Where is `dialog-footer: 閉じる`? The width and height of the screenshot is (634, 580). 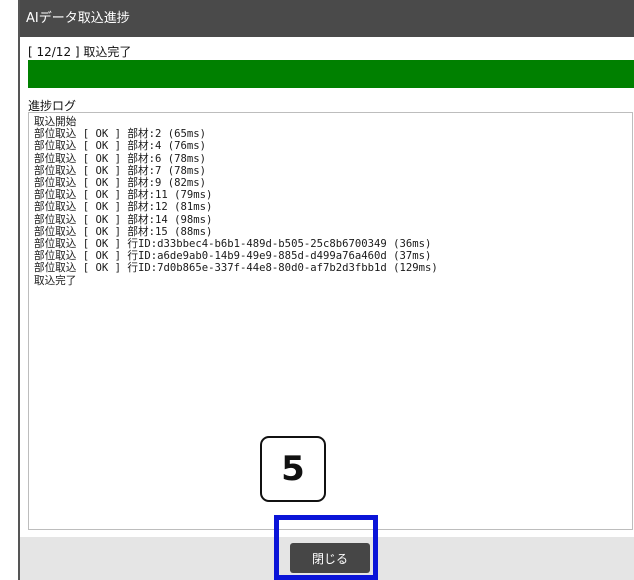 dialog-footer: 閉じる is located at coordinates (327, 558).